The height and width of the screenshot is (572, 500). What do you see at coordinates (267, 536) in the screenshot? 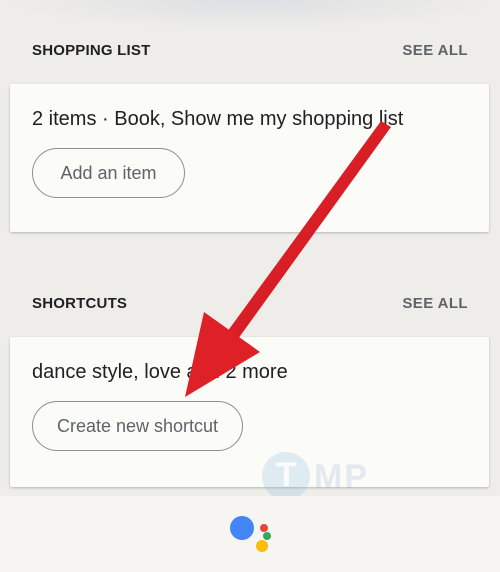
I see `assistant-green-dot` at bounding box center [267, 536].